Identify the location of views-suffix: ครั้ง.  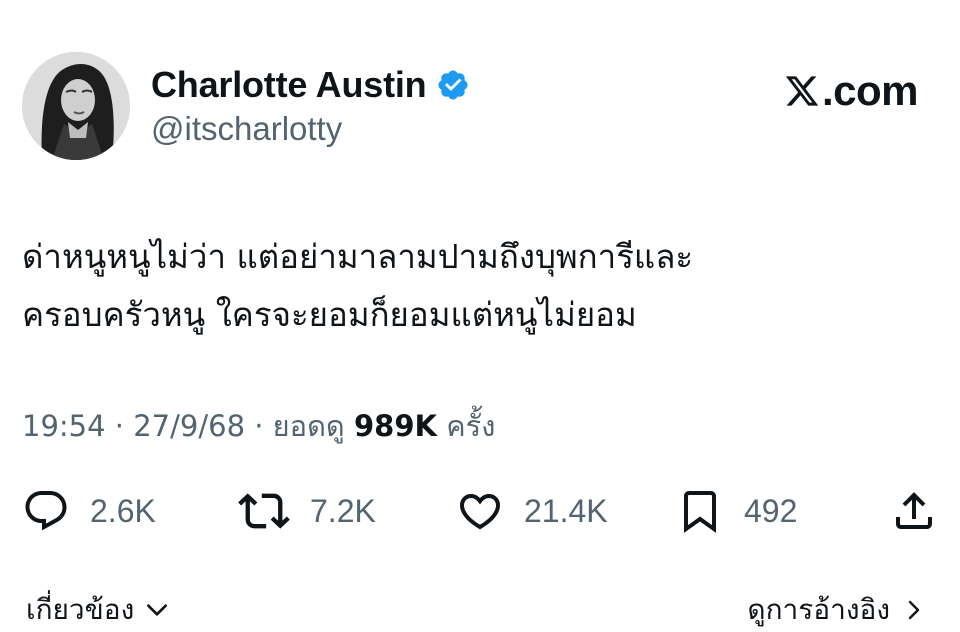
(466, 426).